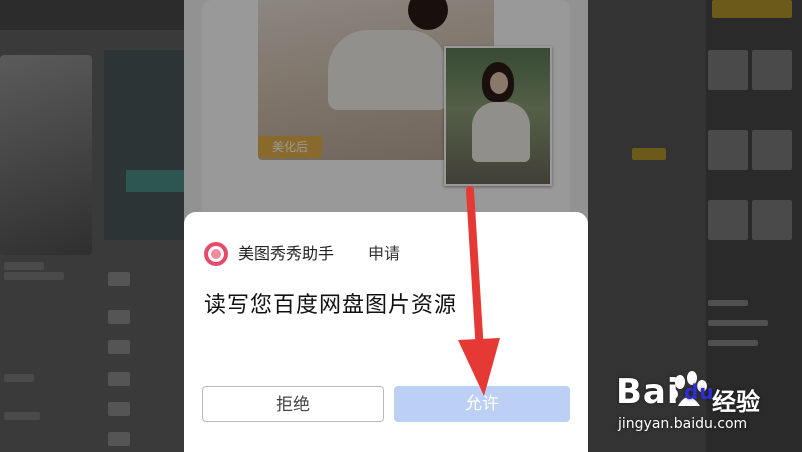  Describe the element at coordinates (216, 254) in the screenshot. I see `meitu-app-icon` at that location.